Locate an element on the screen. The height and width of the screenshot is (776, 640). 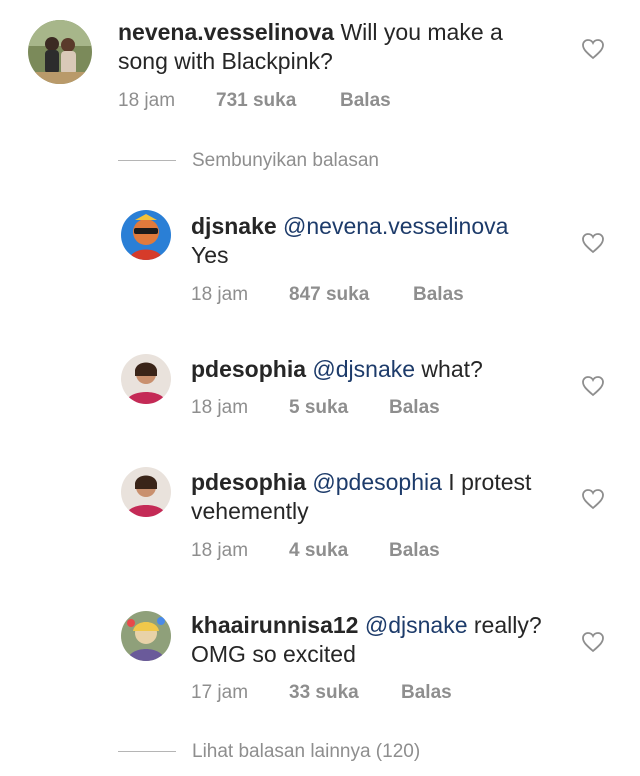
comment-username: djsnake is located at coordinates (234, 226).